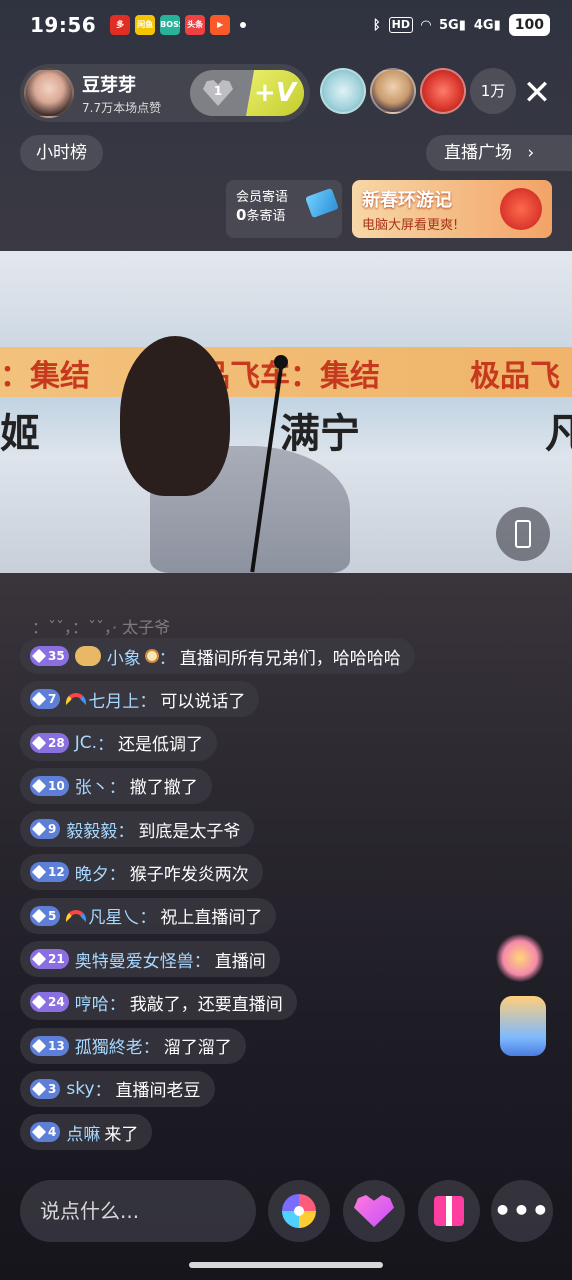  What do you see at coordinates (523, 1026) in the screenshot?
I see `rock-hand-icon` at bounding box center [523, 1026].